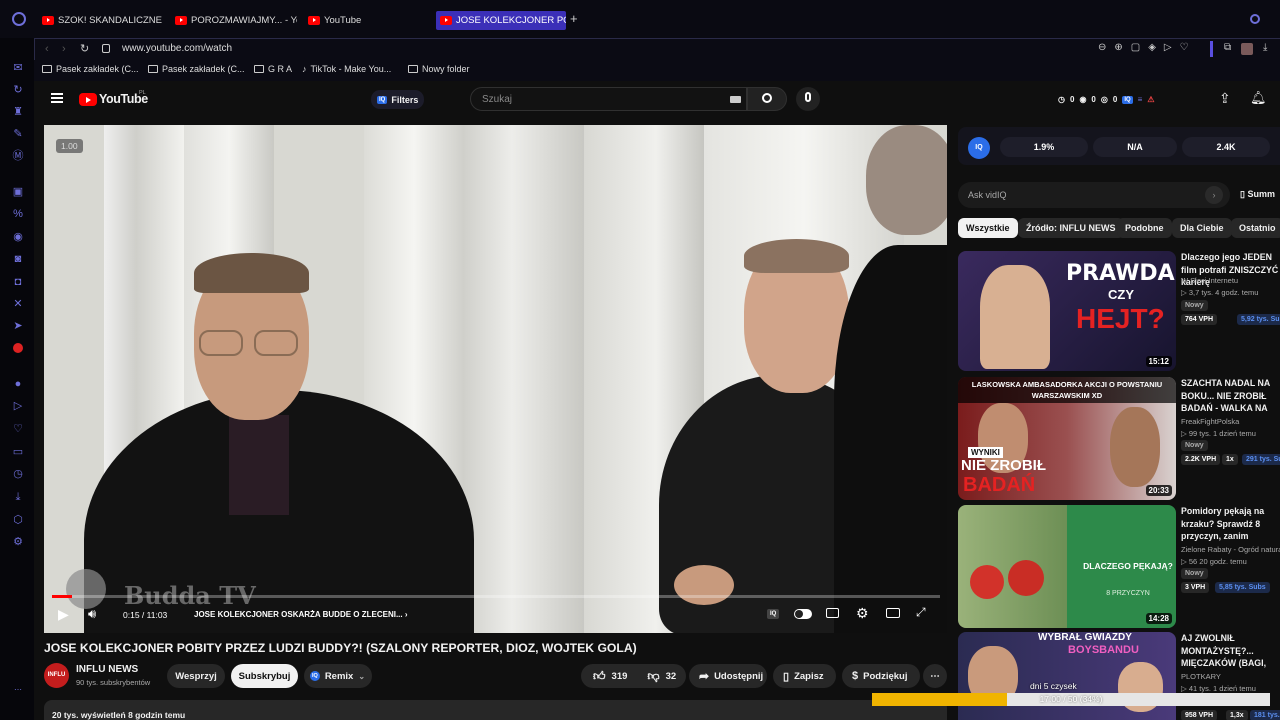  Describe the element at coordinates (18, 406) in the screenshot. I see `play-icon: ▷` at that location.